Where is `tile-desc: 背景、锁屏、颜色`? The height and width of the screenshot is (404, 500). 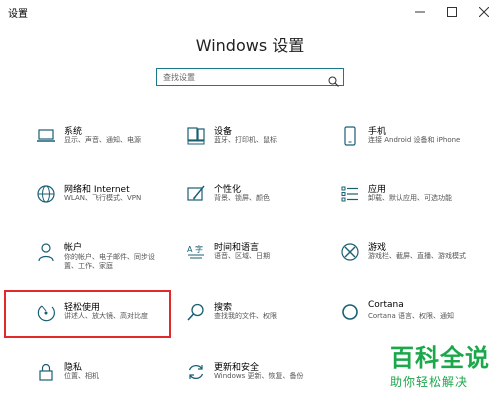 tile-desc: 背景、锁屏、颜色 is located at coordinates (242, 198).